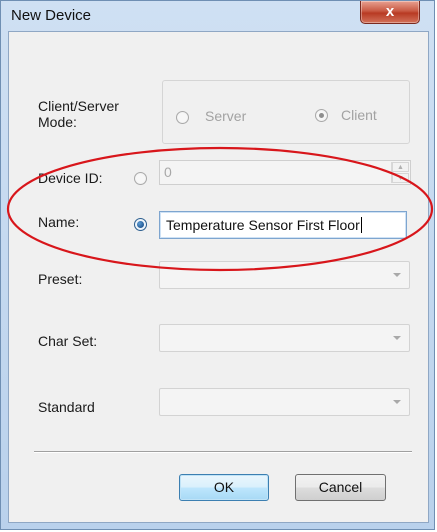 This screenshot has height=532, width=437. What do you see at coordinates (226, 116) in the screenshot?
I see `server-radio-label: Server` at bounding box center [226, 116].